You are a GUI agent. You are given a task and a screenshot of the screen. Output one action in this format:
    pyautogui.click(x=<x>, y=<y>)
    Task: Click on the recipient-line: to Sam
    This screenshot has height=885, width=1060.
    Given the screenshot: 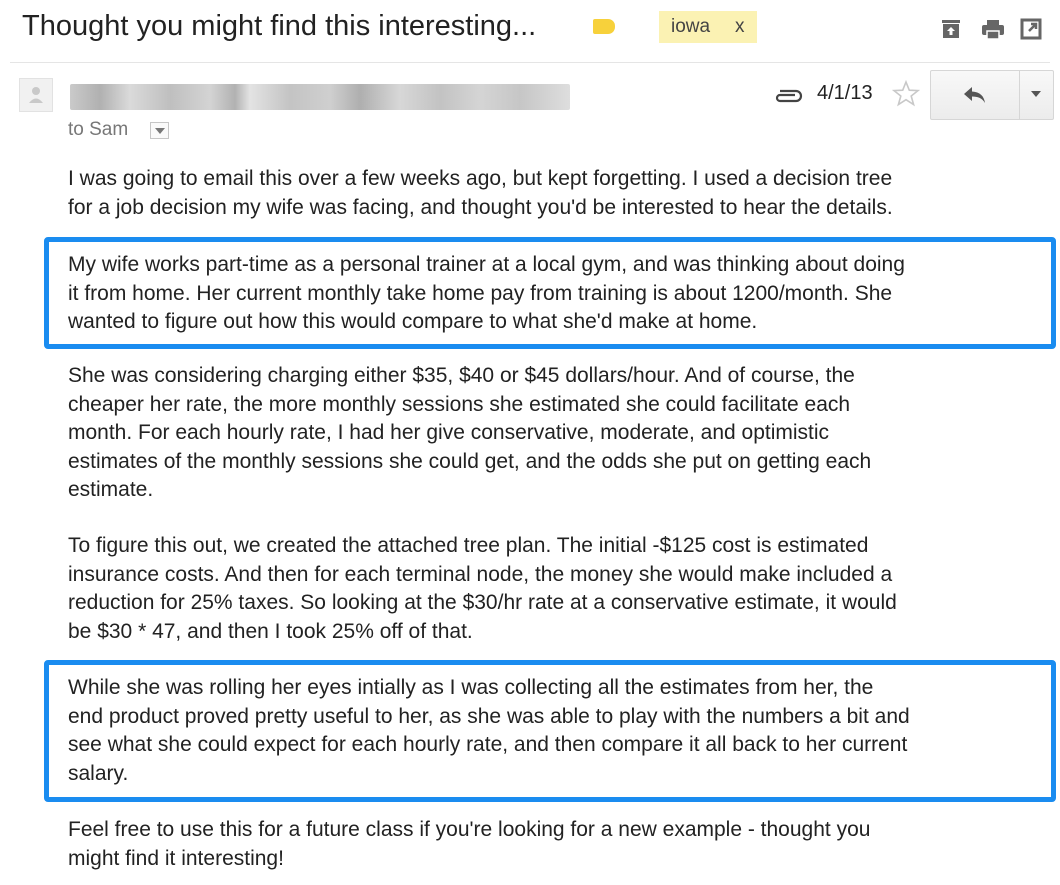 What is the action you would take?
    pyautogui.click(x=98, y=129)
    